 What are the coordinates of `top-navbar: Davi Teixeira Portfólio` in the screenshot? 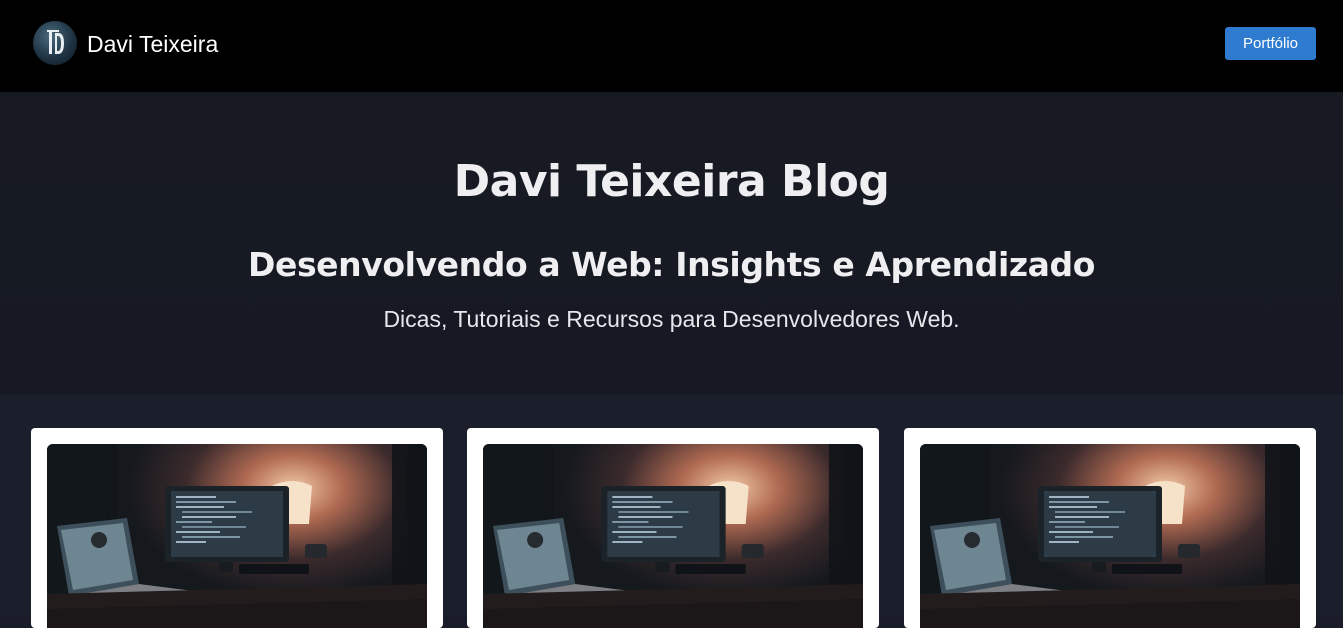 It's located at (671, 46).